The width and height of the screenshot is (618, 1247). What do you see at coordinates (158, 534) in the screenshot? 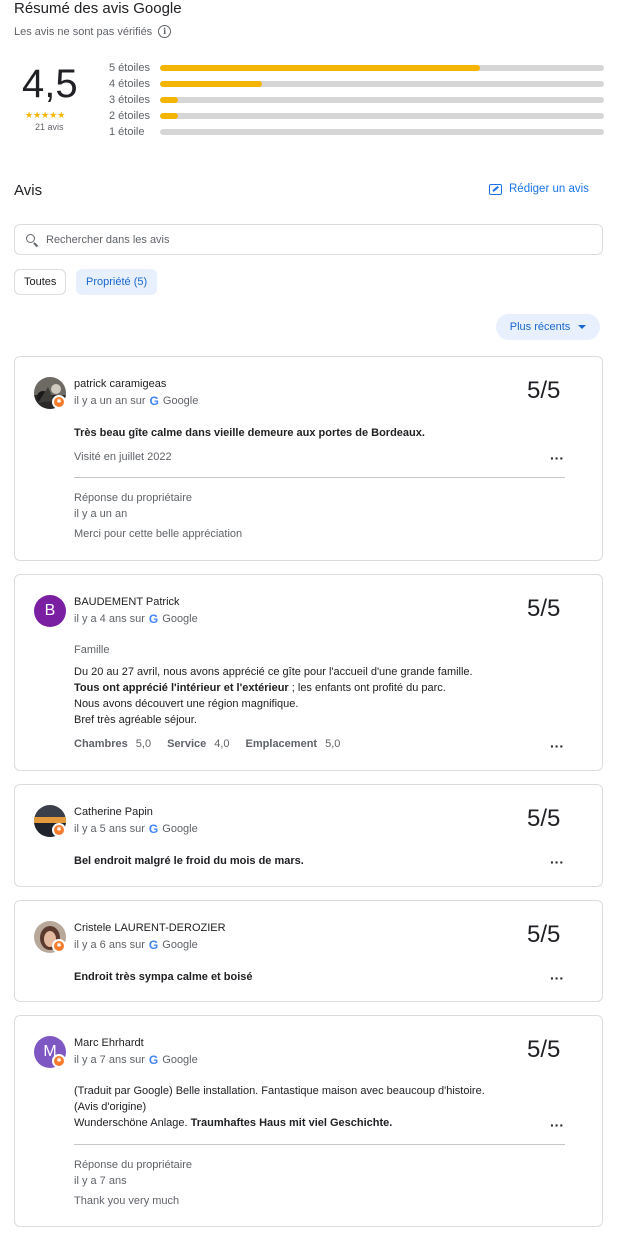
I see `owner-reply-text: Merci pour cette belle appréciation` at bounding box center [158, 534].